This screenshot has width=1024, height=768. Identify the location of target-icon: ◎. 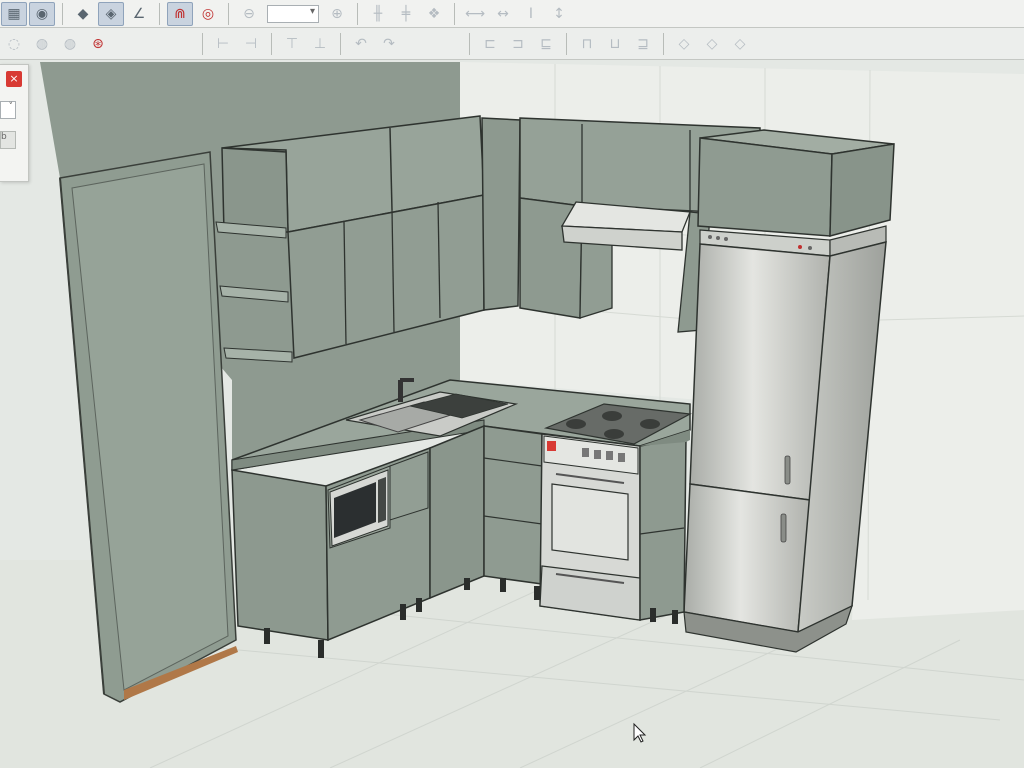
(208, 14).